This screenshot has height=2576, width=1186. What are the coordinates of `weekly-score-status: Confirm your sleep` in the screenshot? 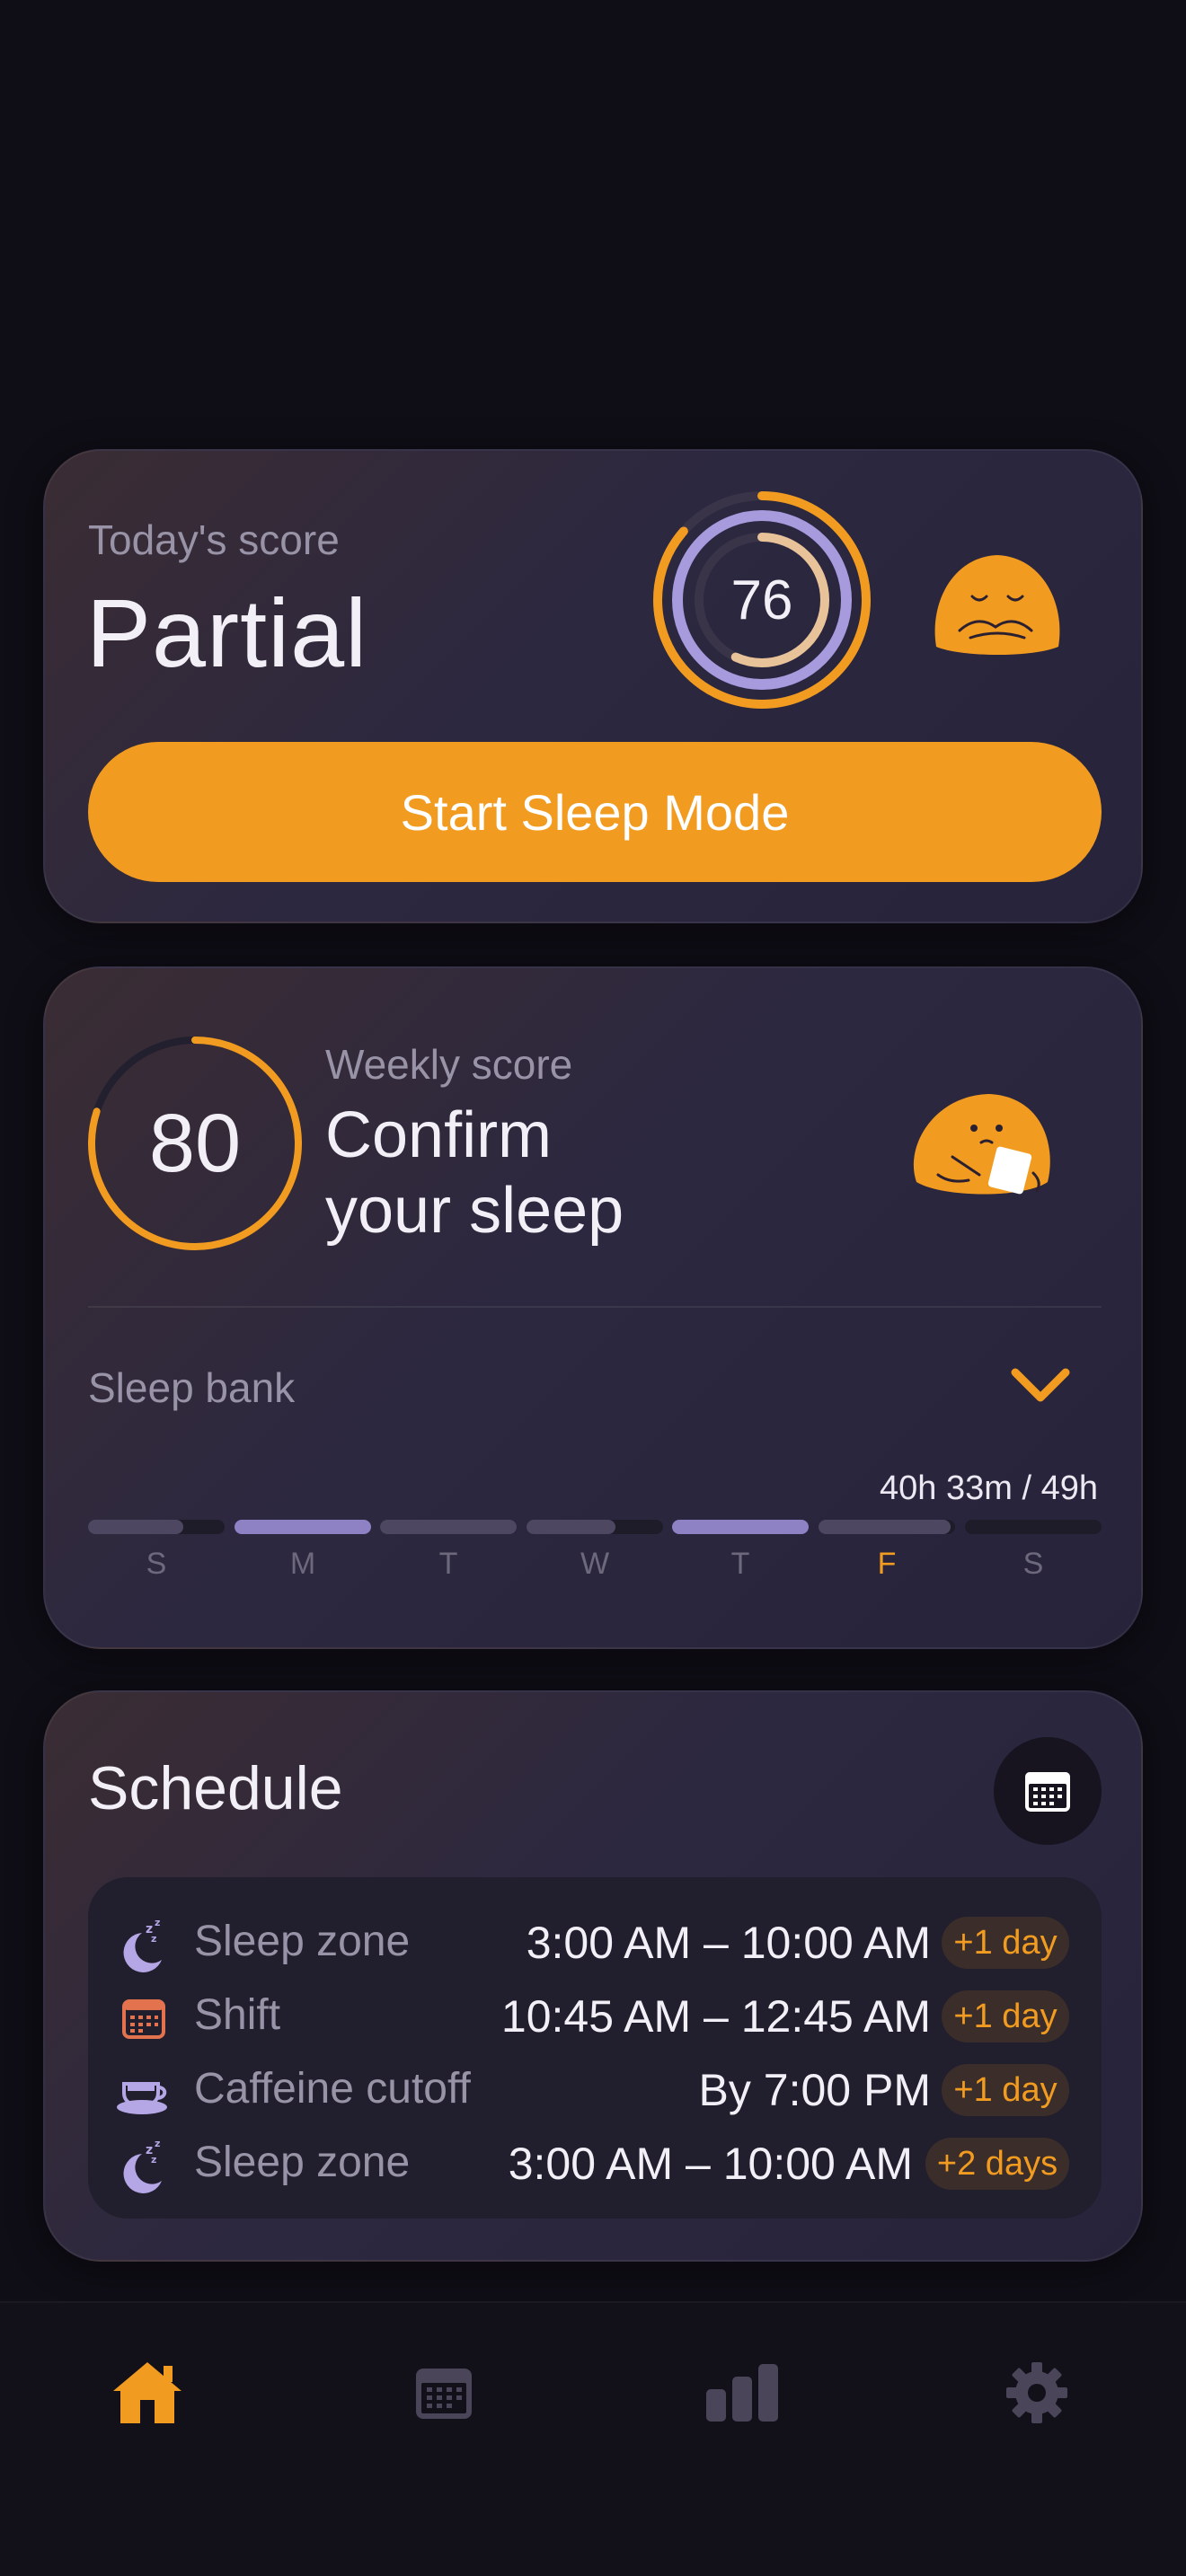 It's located at (558, 1173).